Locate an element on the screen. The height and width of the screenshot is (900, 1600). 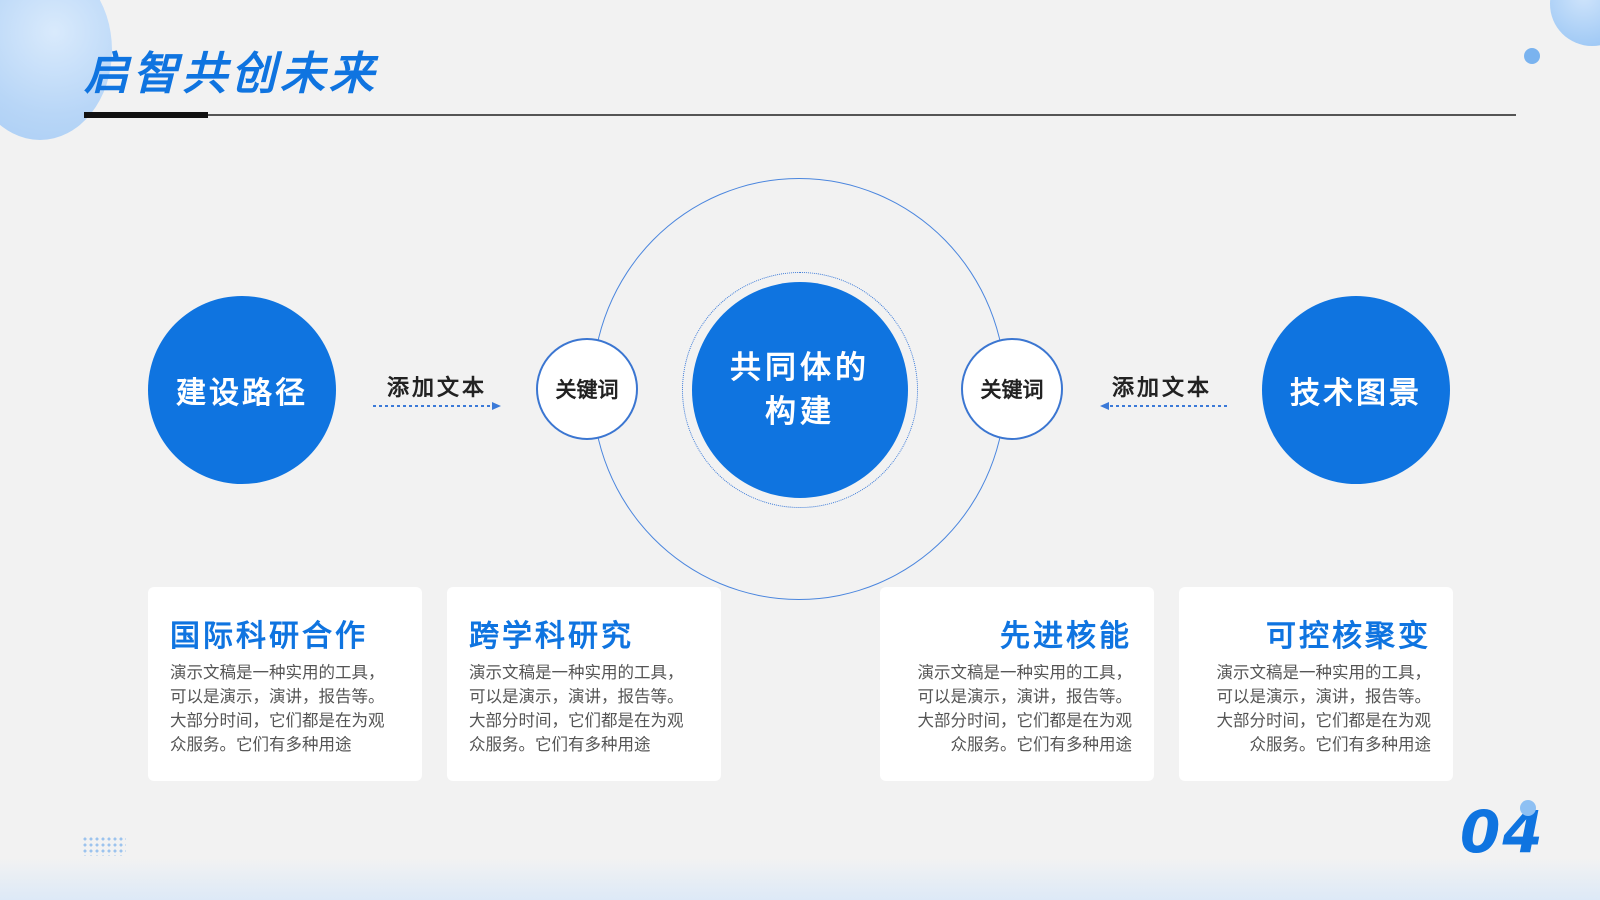
center-circle: 共同体的 构建 is located at coordinates (800, 390).